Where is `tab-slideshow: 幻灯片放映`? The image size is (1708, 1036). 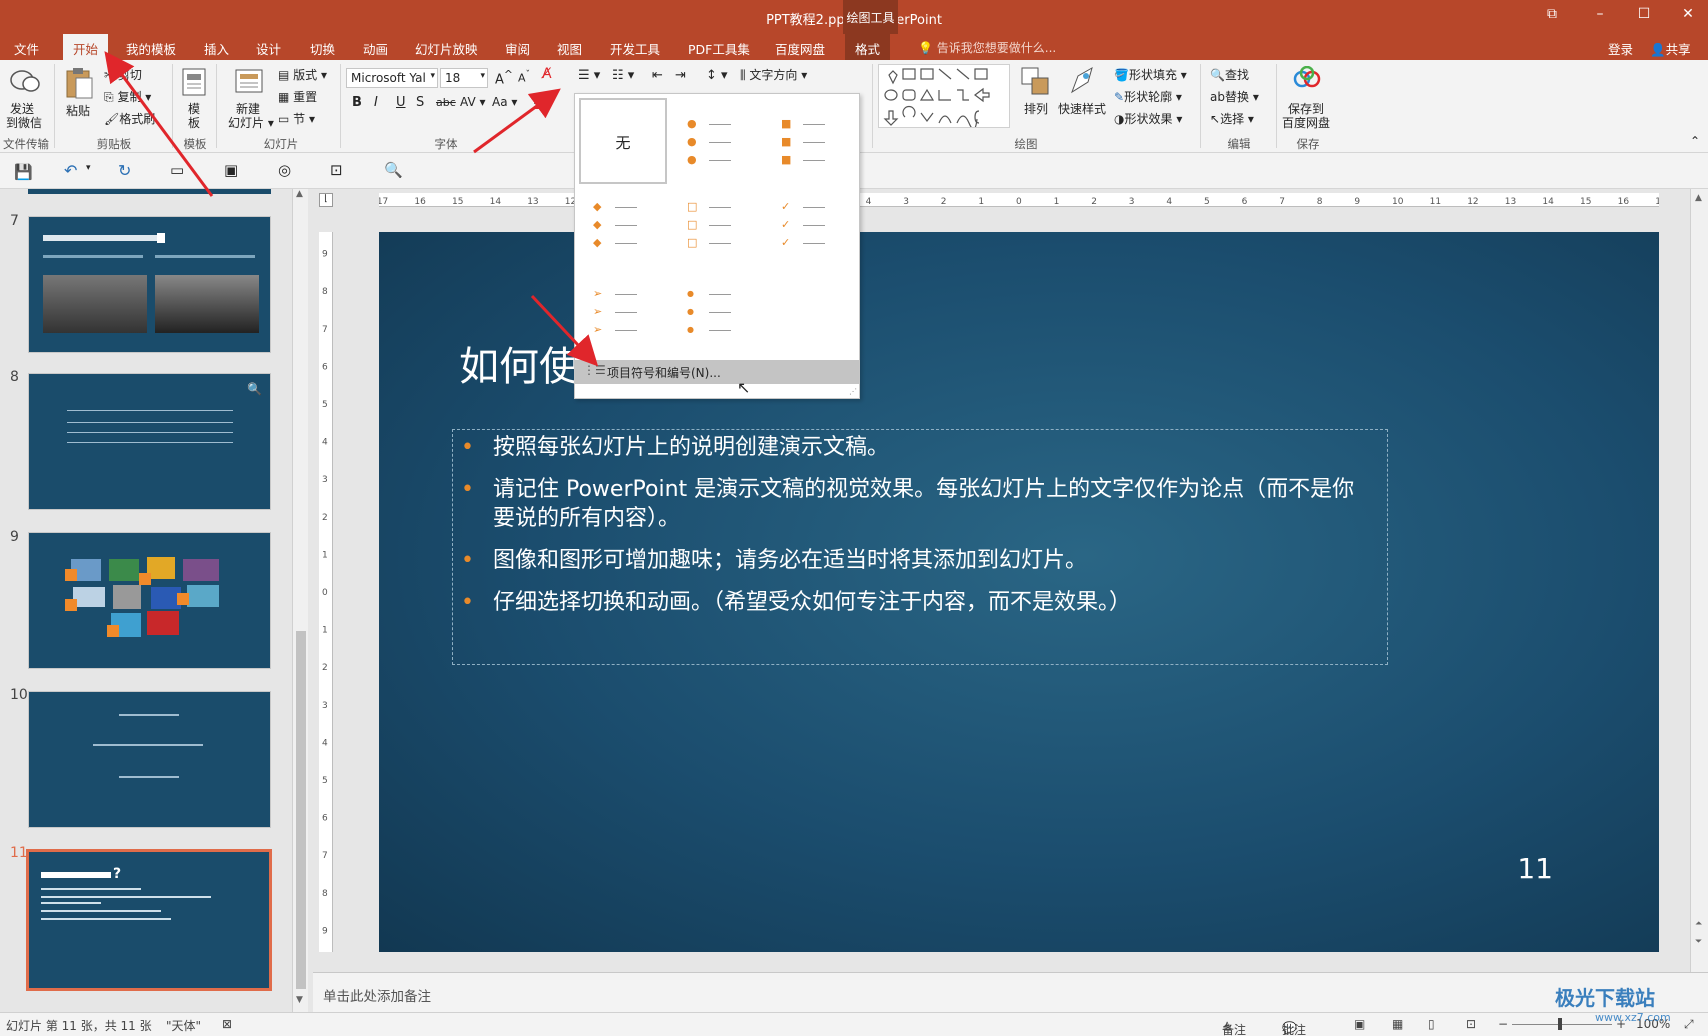 tab-slideshow: 幻灯片放映 is located at coordinates (446, 47).